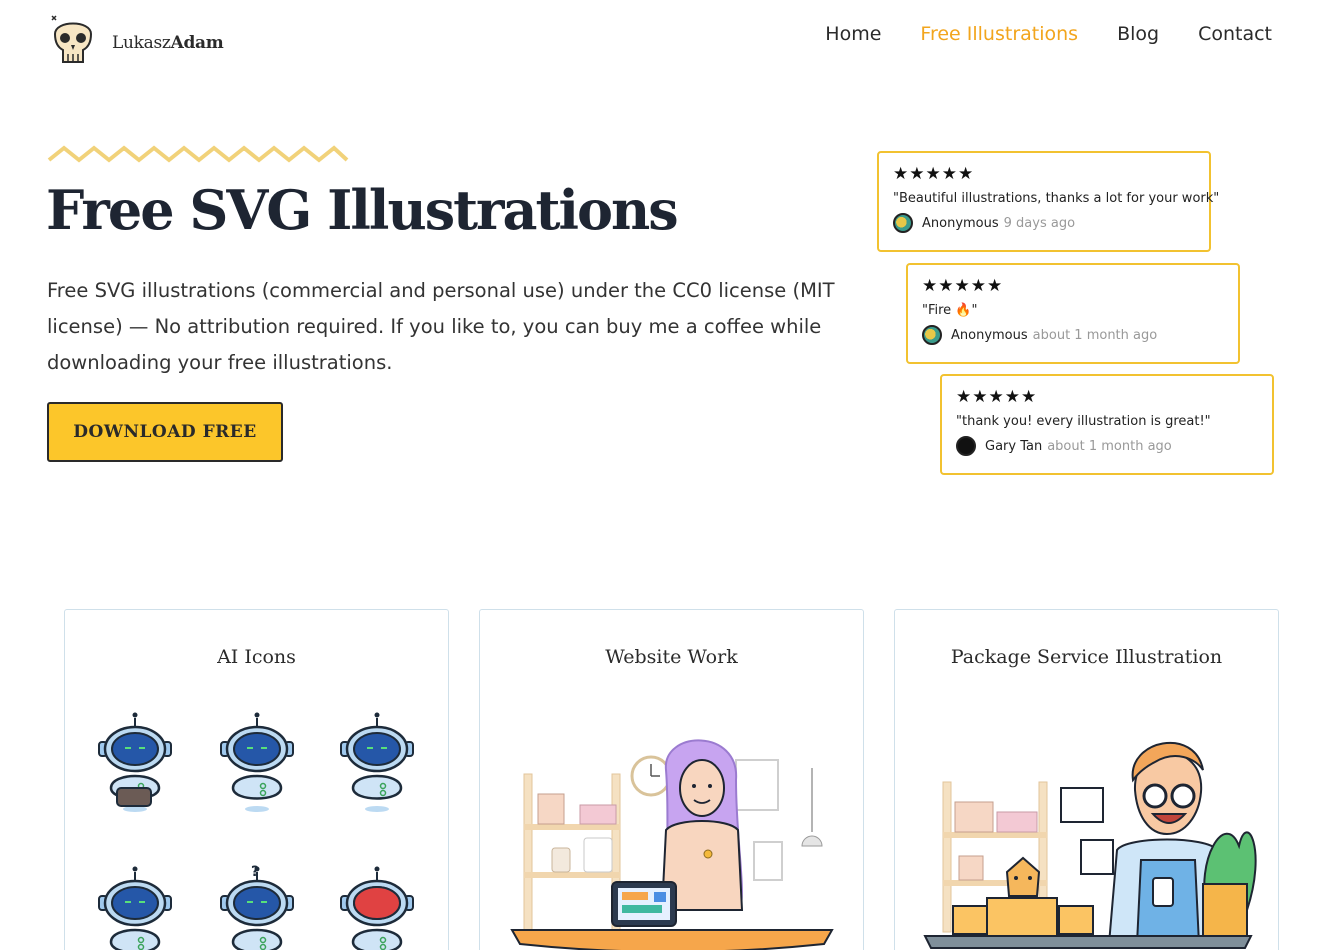  What do you see at coordinates (72, 39) in the screenshot?
I see `skull-logo-icon` at bounding box center [72, 39].